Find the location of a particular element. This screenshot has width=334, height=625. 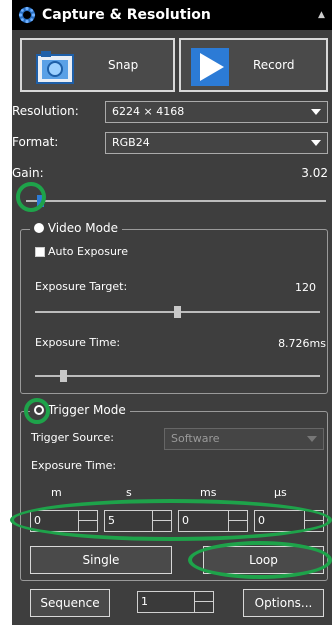

auto-exposure-label: Auto Exposure is located at coordinates (88, 251).